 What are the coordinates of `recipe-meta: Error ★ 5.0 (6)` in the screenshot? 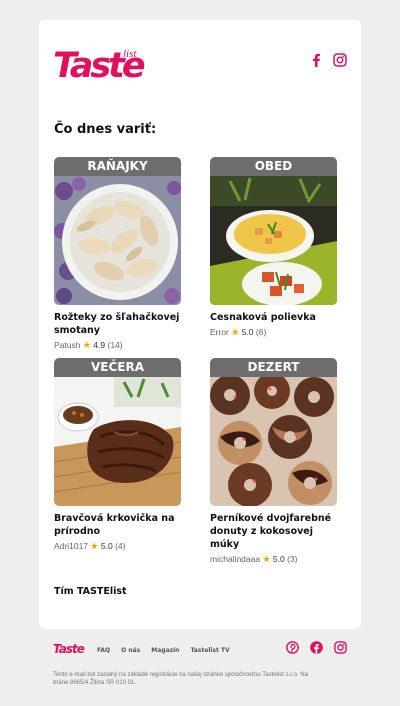 It's located at (273, 332).